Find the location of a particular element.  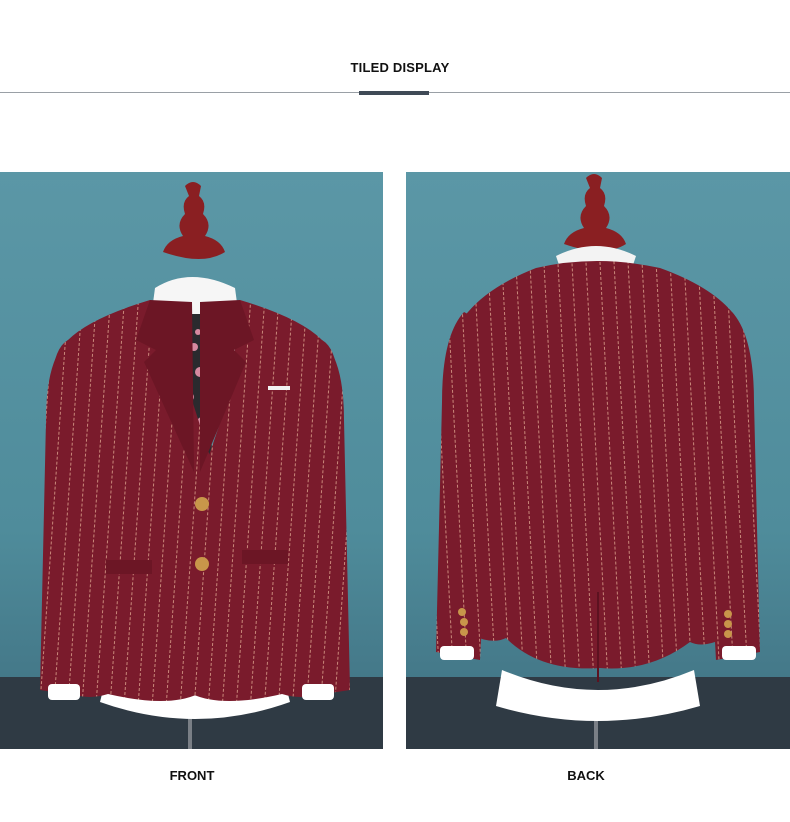

section-title: TILED DISPLAY is located at coordinates (400, 67).